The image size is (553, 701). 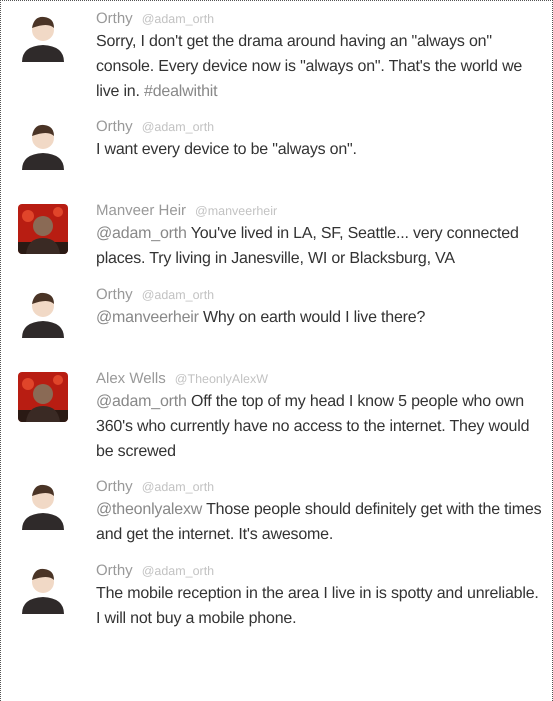 I want to click on tweet-link: #dealwithit, so click(x=181, y=91).